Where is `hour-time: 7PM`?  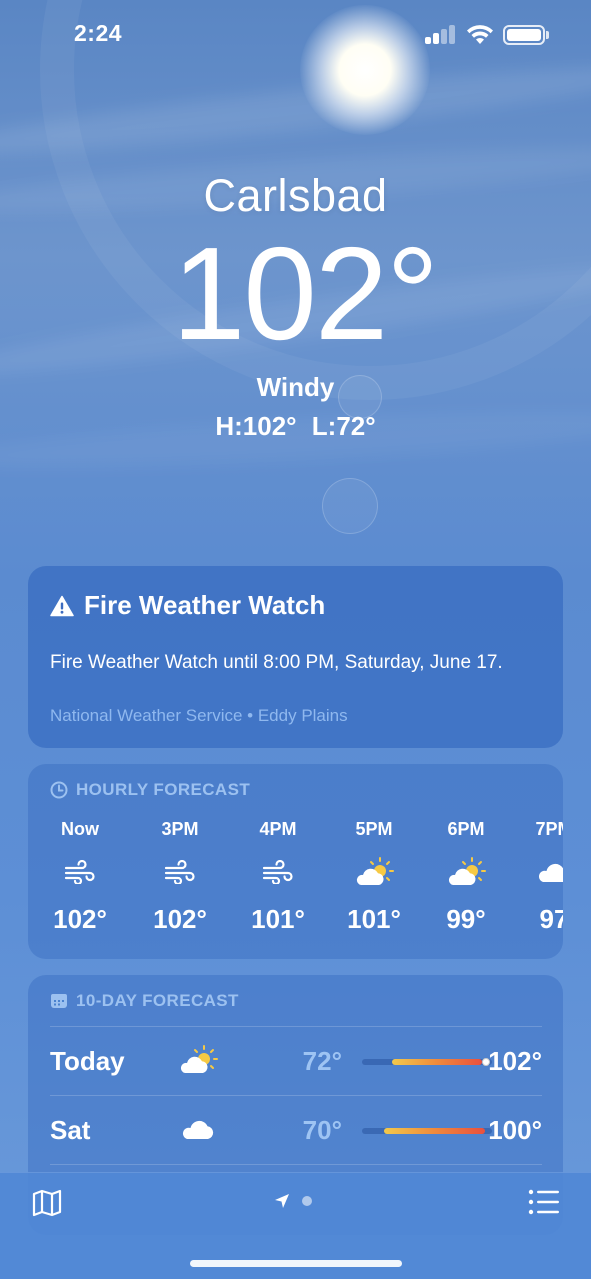
hour-time: 7PM is located at coordinates (549, 829).